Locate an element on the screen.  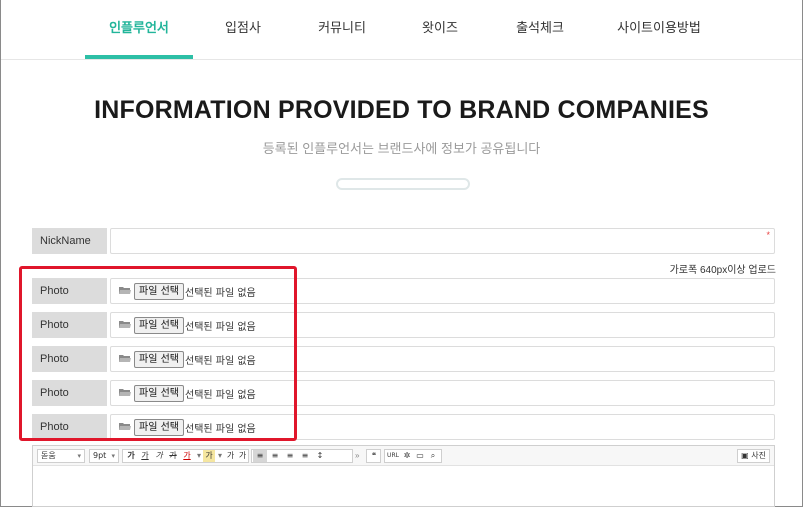
text-style-group: 가 가 가 가 가 ▾ 가 ▾ 가 가 is located at coordinates (185, 456).